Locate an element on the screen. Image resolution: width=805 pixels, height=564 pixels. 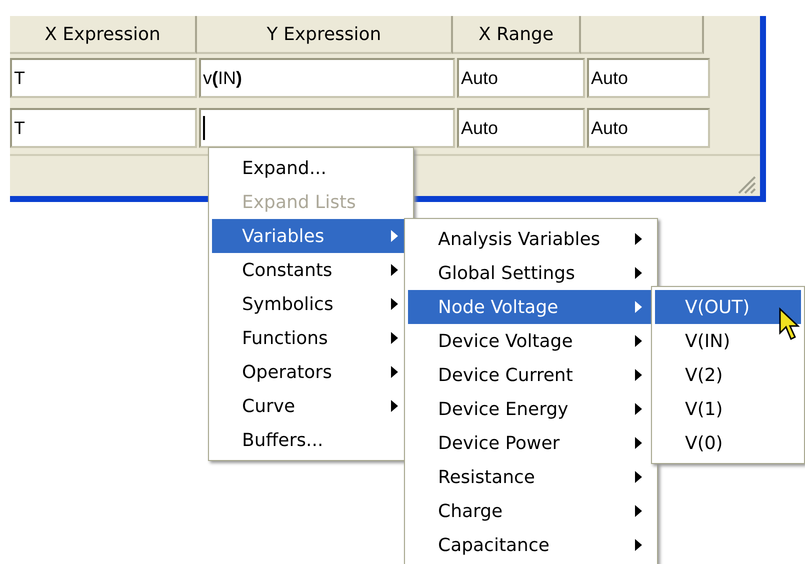
menu-item: Device Voltage is located at coordinates (531, 341).